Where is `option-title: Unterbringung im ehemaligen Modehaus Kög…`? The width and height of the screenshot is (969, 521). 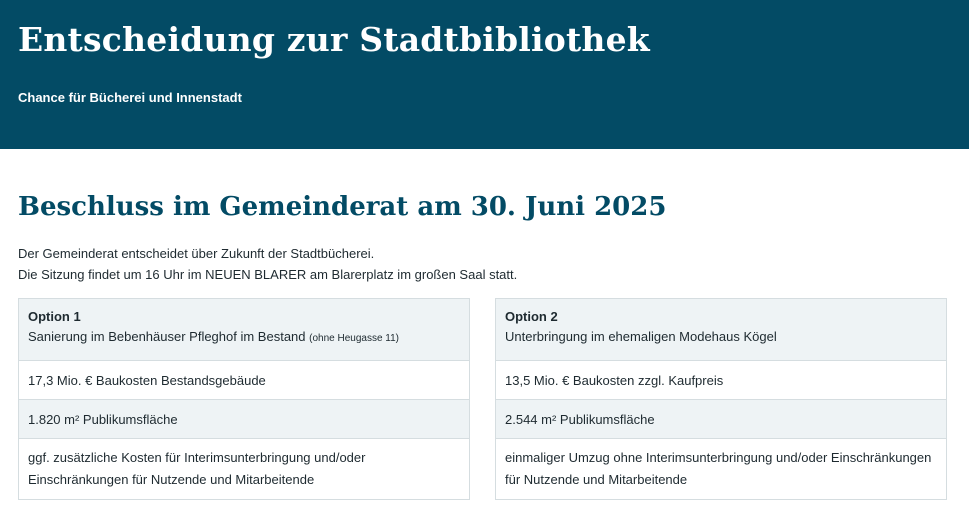
option-title: Unterbringung im ehemaligen Modehaus Kög… is located at coordinates (641, 336).